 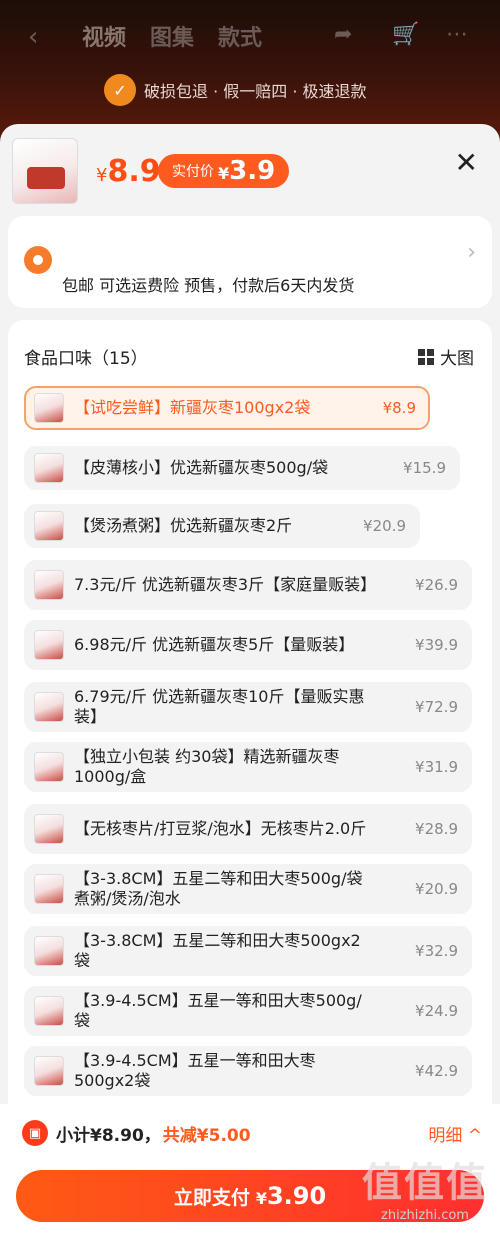 I want to click on close-icon: ✕, so click(x=466, y=162).